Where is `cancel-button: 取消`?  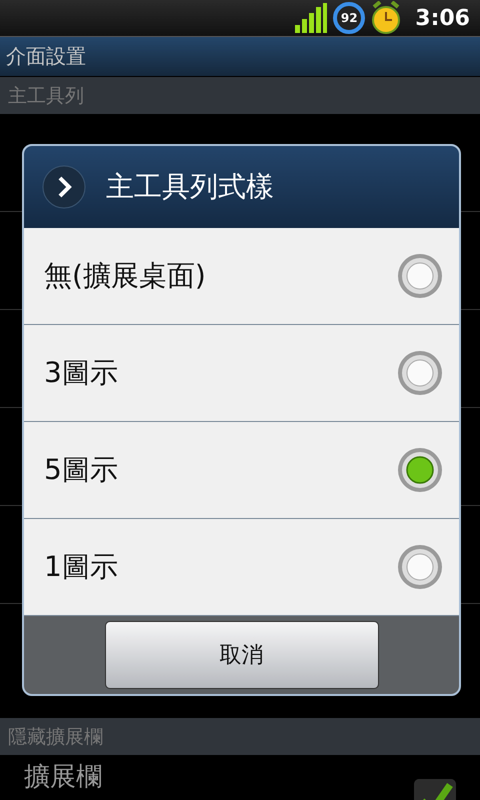
cancel-button: 取消 is located at coordinates (241, 655).